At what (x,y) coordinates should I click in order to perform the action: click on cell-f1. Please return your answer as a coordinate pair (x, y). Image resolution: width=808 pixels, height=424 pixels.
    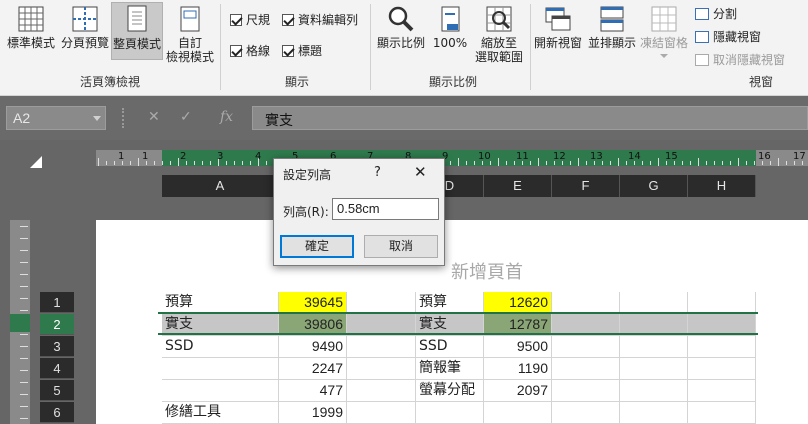
    Looking at the image, I should click on (586, 303).